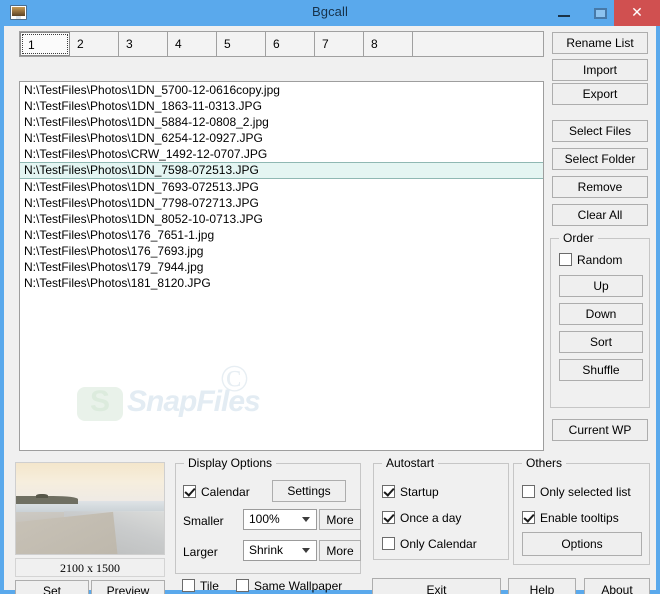  I want to click on select-folder-button: Select Folder, so click(600, 159).